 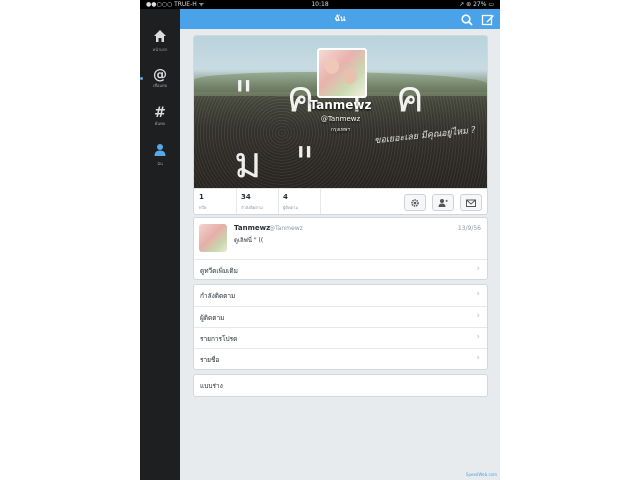 I want to click on tweet-date: 13/9/56, so click(x=469, y=228).